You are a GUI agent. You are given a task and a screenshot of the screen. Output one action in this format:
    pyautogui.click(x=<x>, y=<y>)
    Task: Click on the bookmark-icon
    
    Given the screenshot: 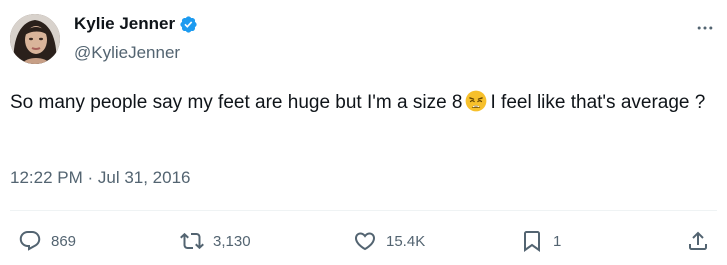 What is the action you would take?
    pyautogui.click(x=532, y=241)
    